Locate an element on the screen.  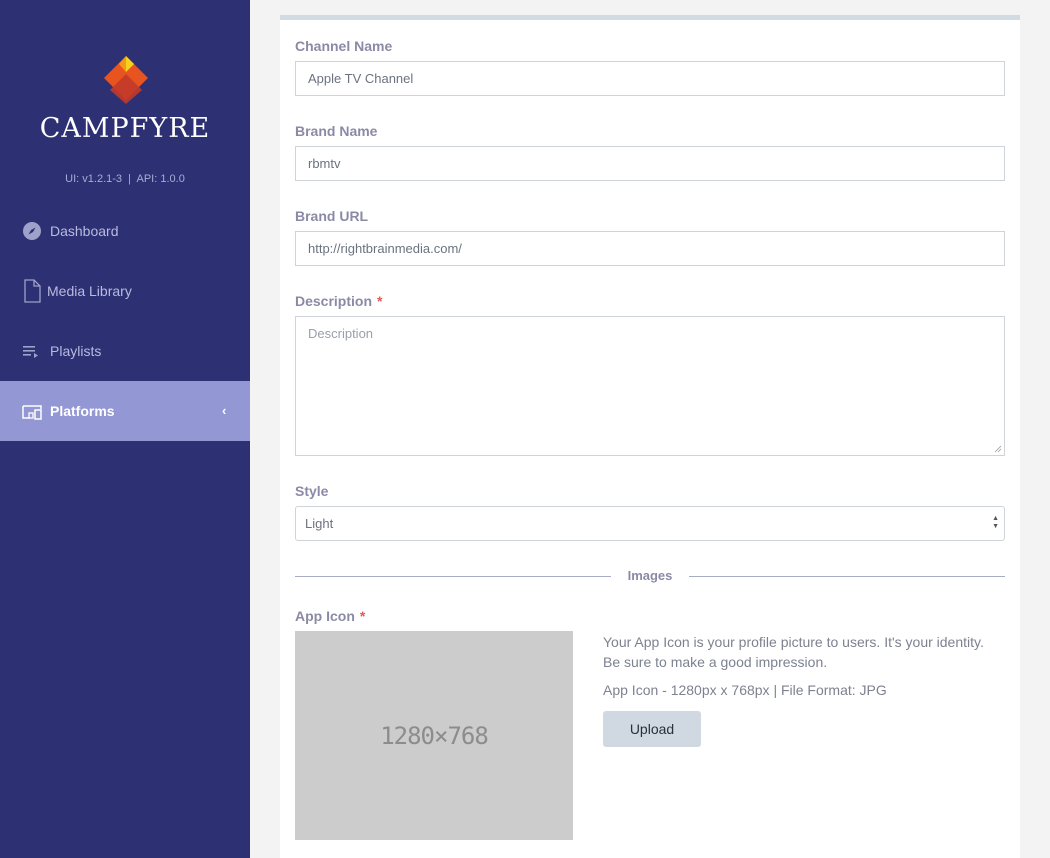
app-icon-label-text: App Icon is located at coordinates (325, 616).